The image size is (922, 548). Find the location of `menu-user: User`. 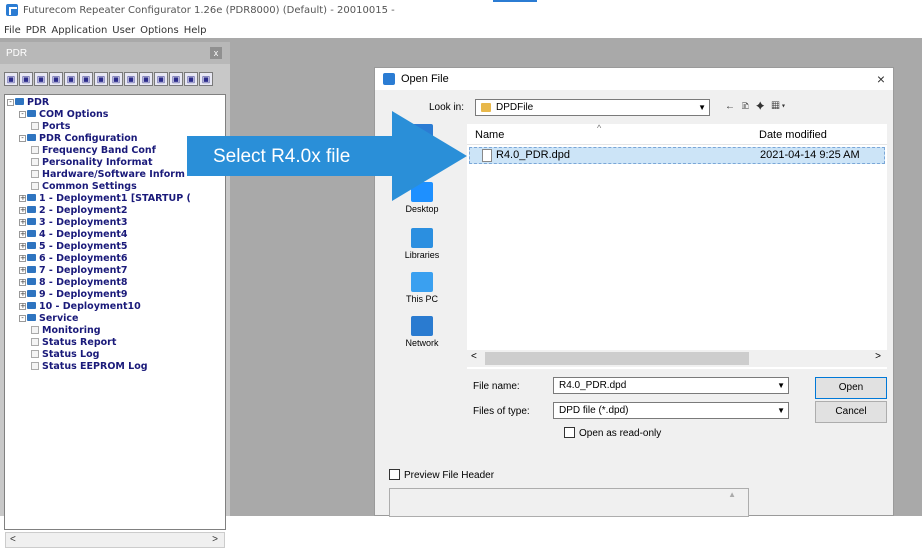

menu-user: User is located at coordinates (123, 30).